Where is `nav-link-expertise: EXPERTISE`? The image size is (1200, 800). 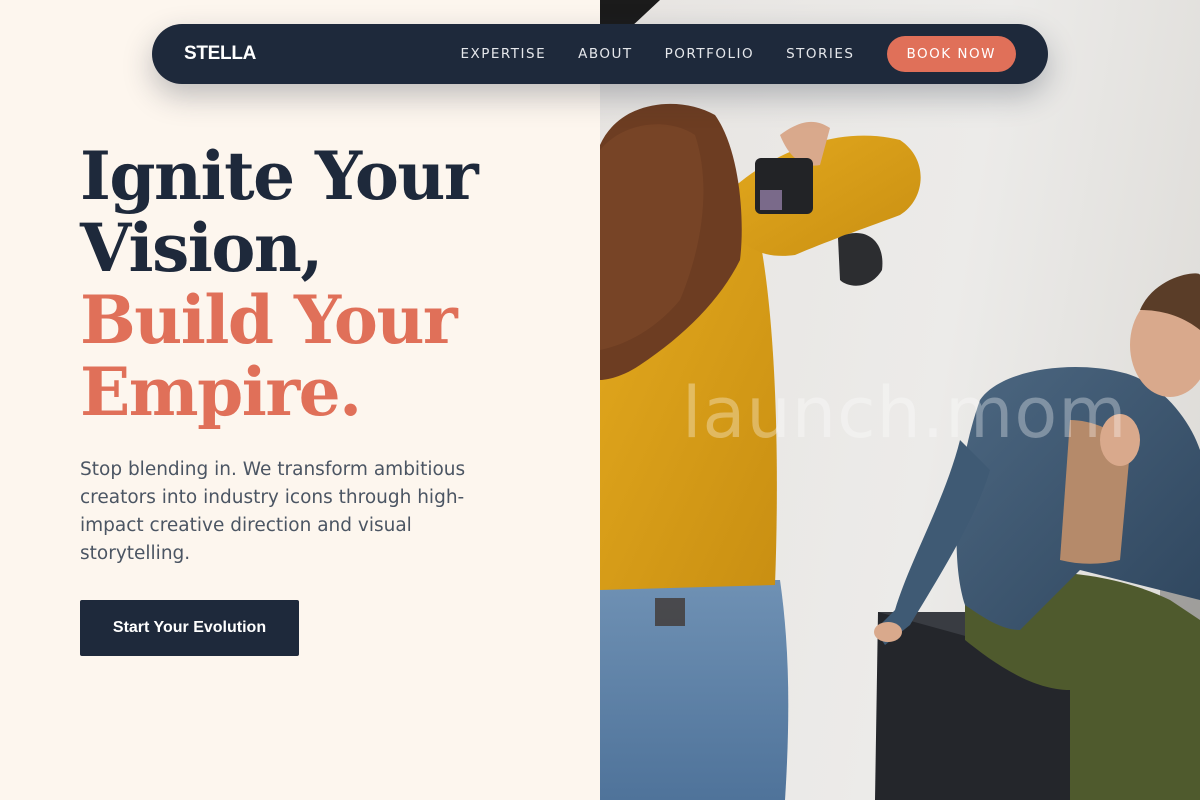
nav-link-expertise: EXPERTISE is located at coordinates (503, 54).